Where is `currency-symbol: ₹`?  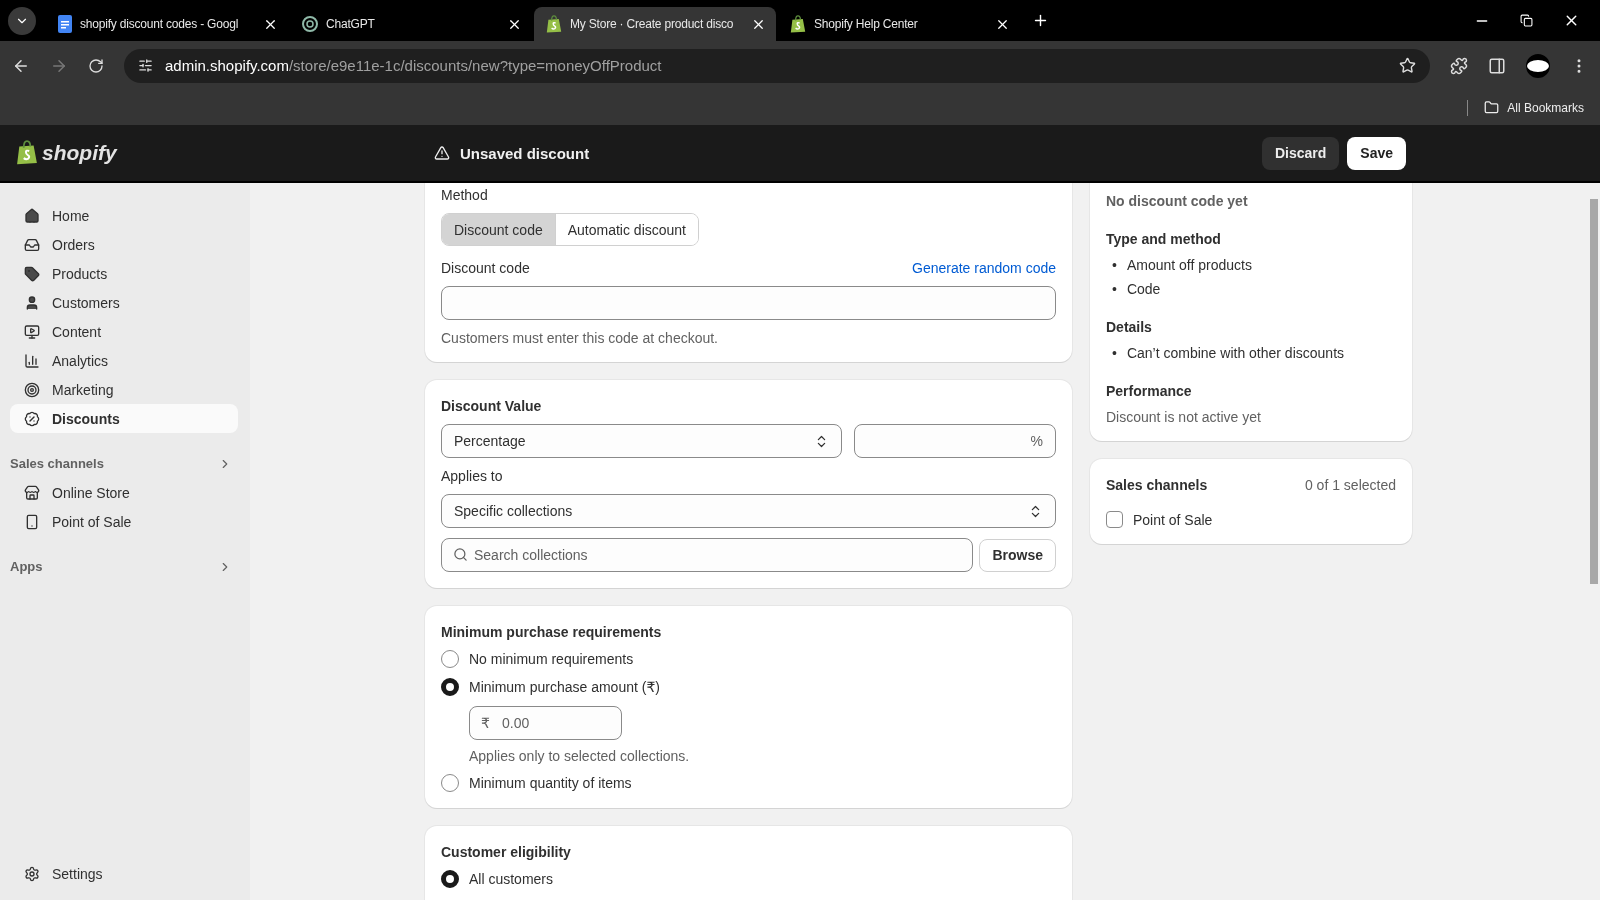 currency-symbol: ₹ is located at coordinates (485, 723).